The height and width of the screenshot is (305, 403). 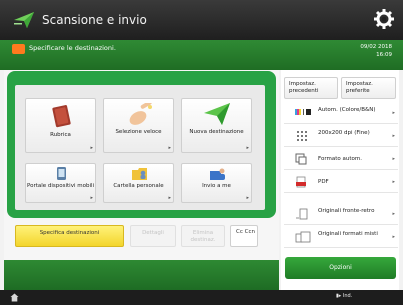 What do you see at coordinates (139, 174) in the screenshot?
I see `personal-folder-icon` at bounding box center [139, 174].